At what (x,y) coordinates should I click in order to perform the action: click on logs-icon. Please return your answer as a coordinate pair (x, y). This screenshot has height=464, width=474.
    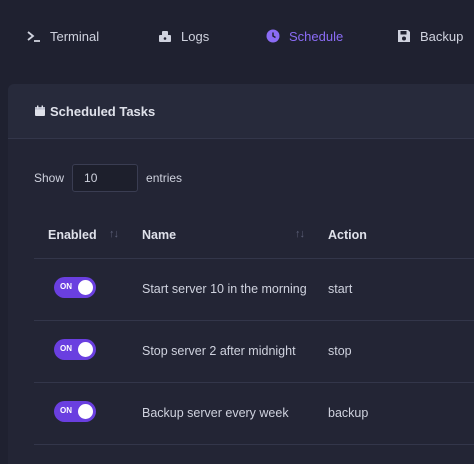
    Looking at the image, I should click on (165, 36).